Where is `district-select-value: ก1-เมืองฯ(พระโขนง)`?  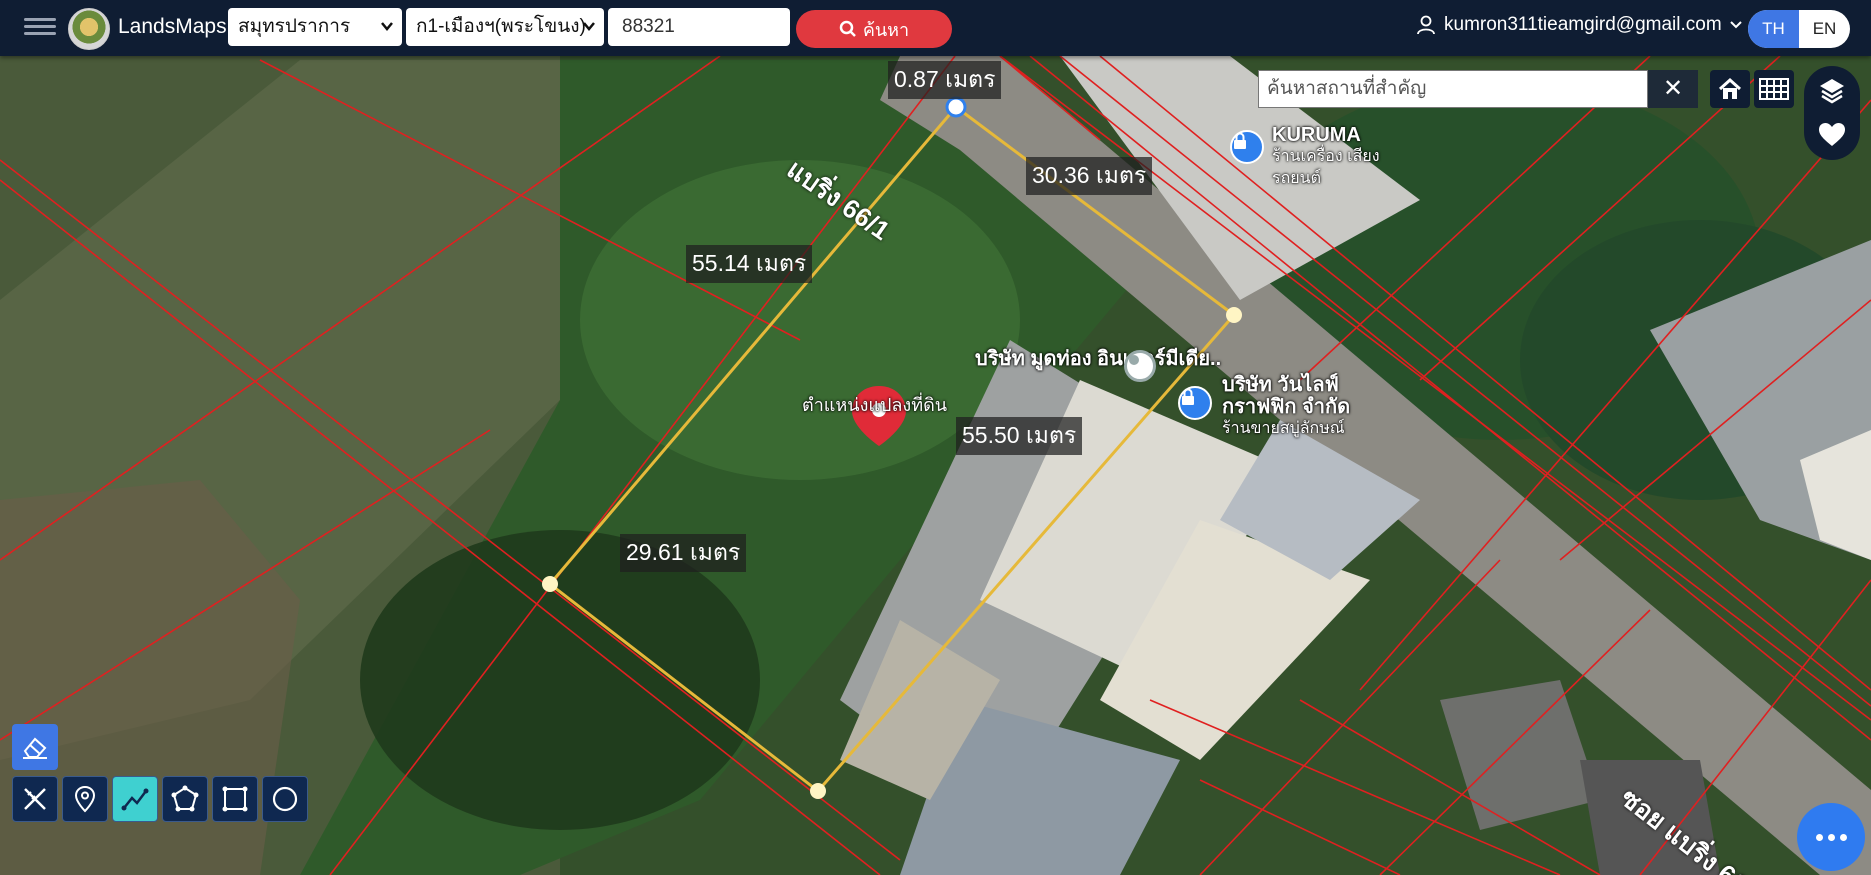 district-select-value: ก1-เมืองฯ(พระโขนง) is located at coordinates (501, 26).